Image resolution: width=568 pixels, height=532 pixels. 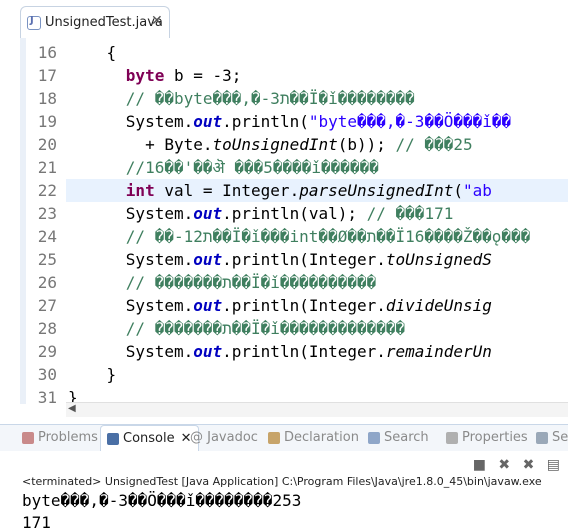 What do you see at coordinates (47, 328) in the screenshot?
I see `line-number: 28` at bounding box center [47, 328].